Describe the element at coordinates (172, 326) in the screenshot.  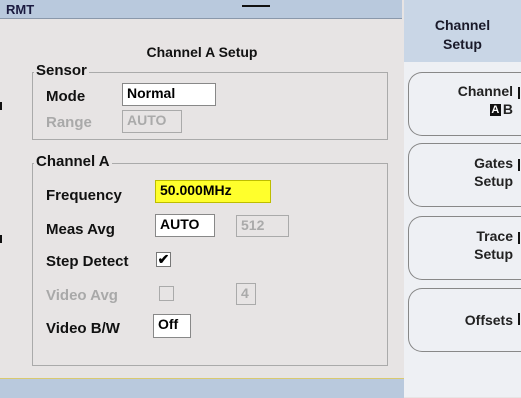
I see `video-bw-field: Off` at that location.